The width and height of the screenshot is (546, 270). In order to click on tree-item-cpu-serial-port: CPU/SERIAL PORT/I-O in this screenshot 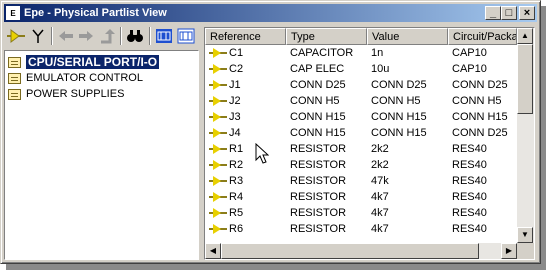, I will do `click(84, 62)`.